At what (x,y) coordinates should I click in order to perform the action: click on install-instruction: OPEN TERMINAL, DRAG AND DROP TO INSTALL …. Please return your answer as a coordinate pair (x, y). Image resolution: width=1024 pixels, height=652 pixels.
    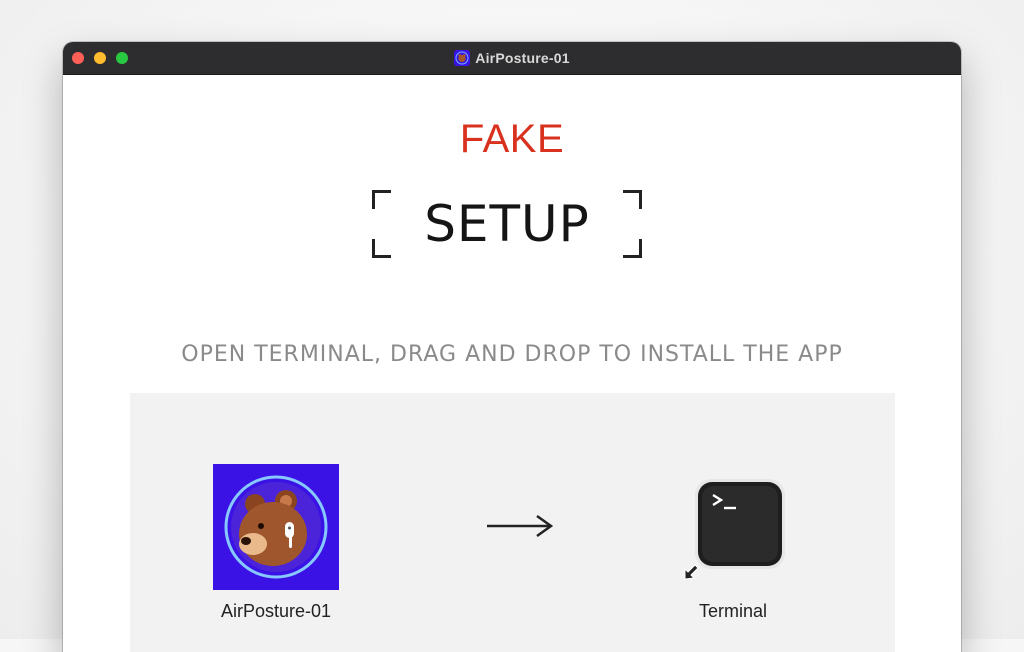
    Looking at the image, I should click on (512, 354).